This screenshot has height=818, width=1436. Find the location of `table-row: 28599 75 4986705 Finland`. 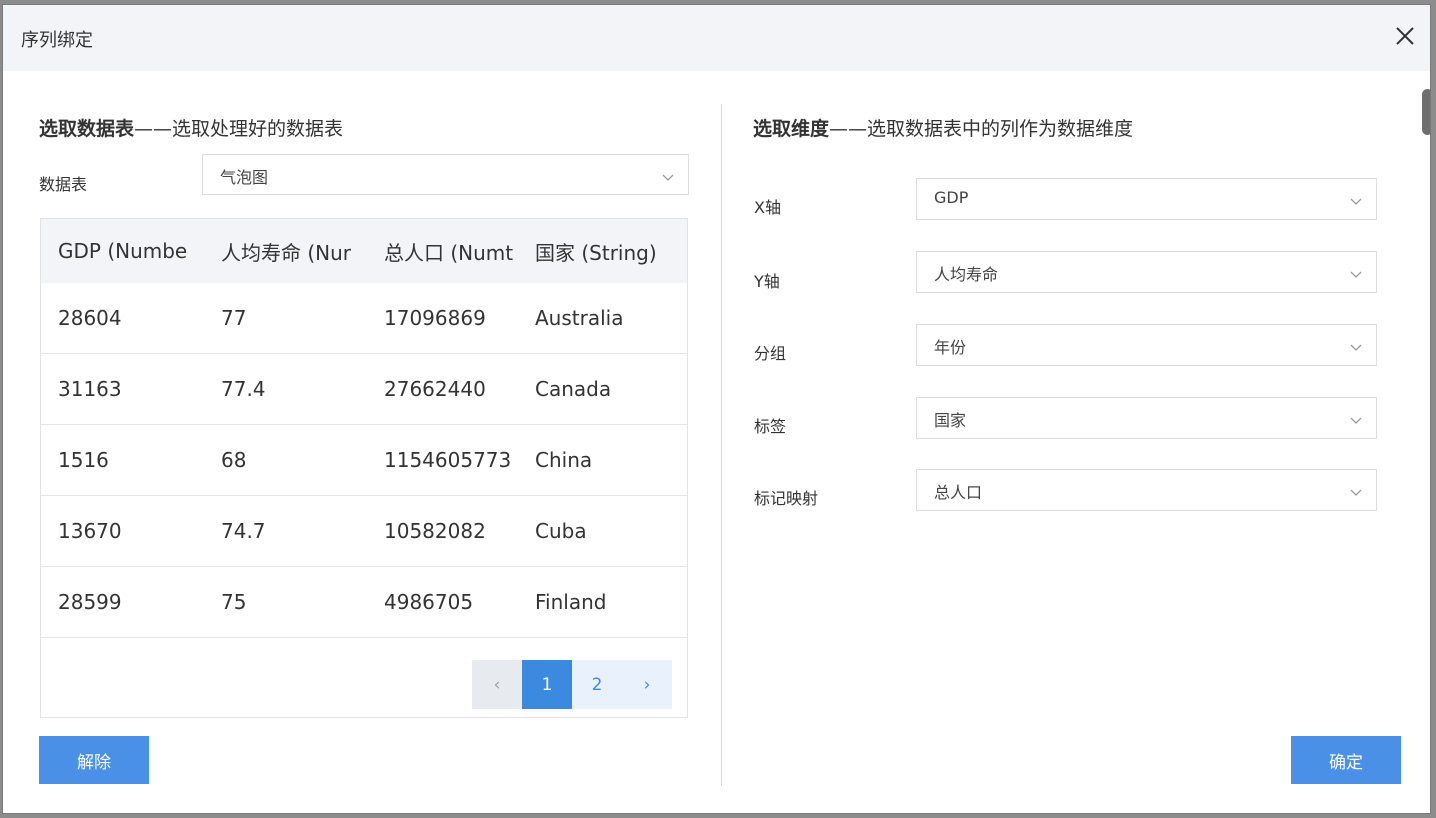

table-row: 28599 75 4986705 Finland is located at coordinates (364, 602).